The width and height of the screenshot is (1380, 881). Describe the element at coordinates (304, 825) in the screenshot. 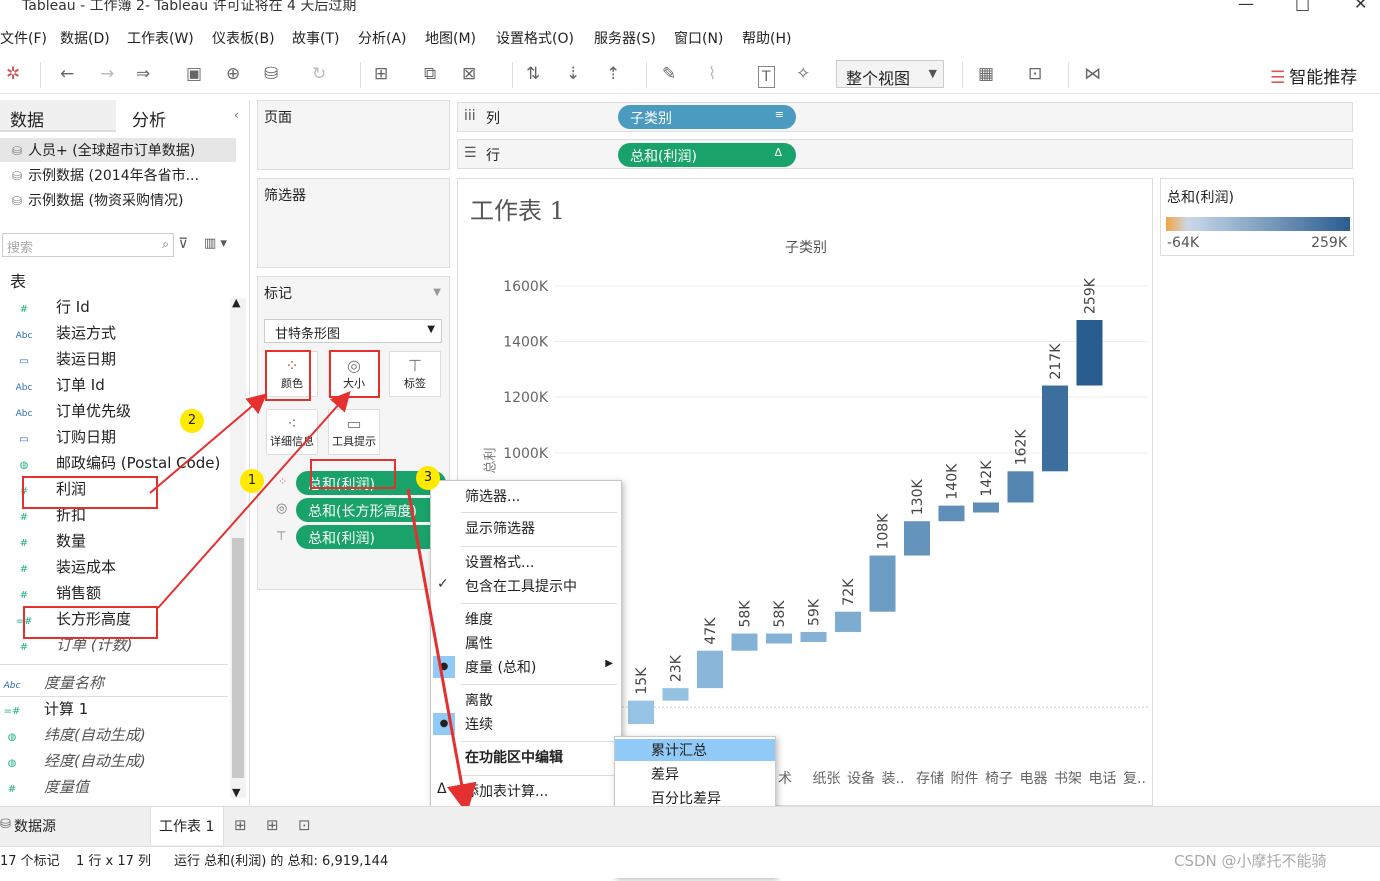

I see `new-story-icon: ⊡` at that location.